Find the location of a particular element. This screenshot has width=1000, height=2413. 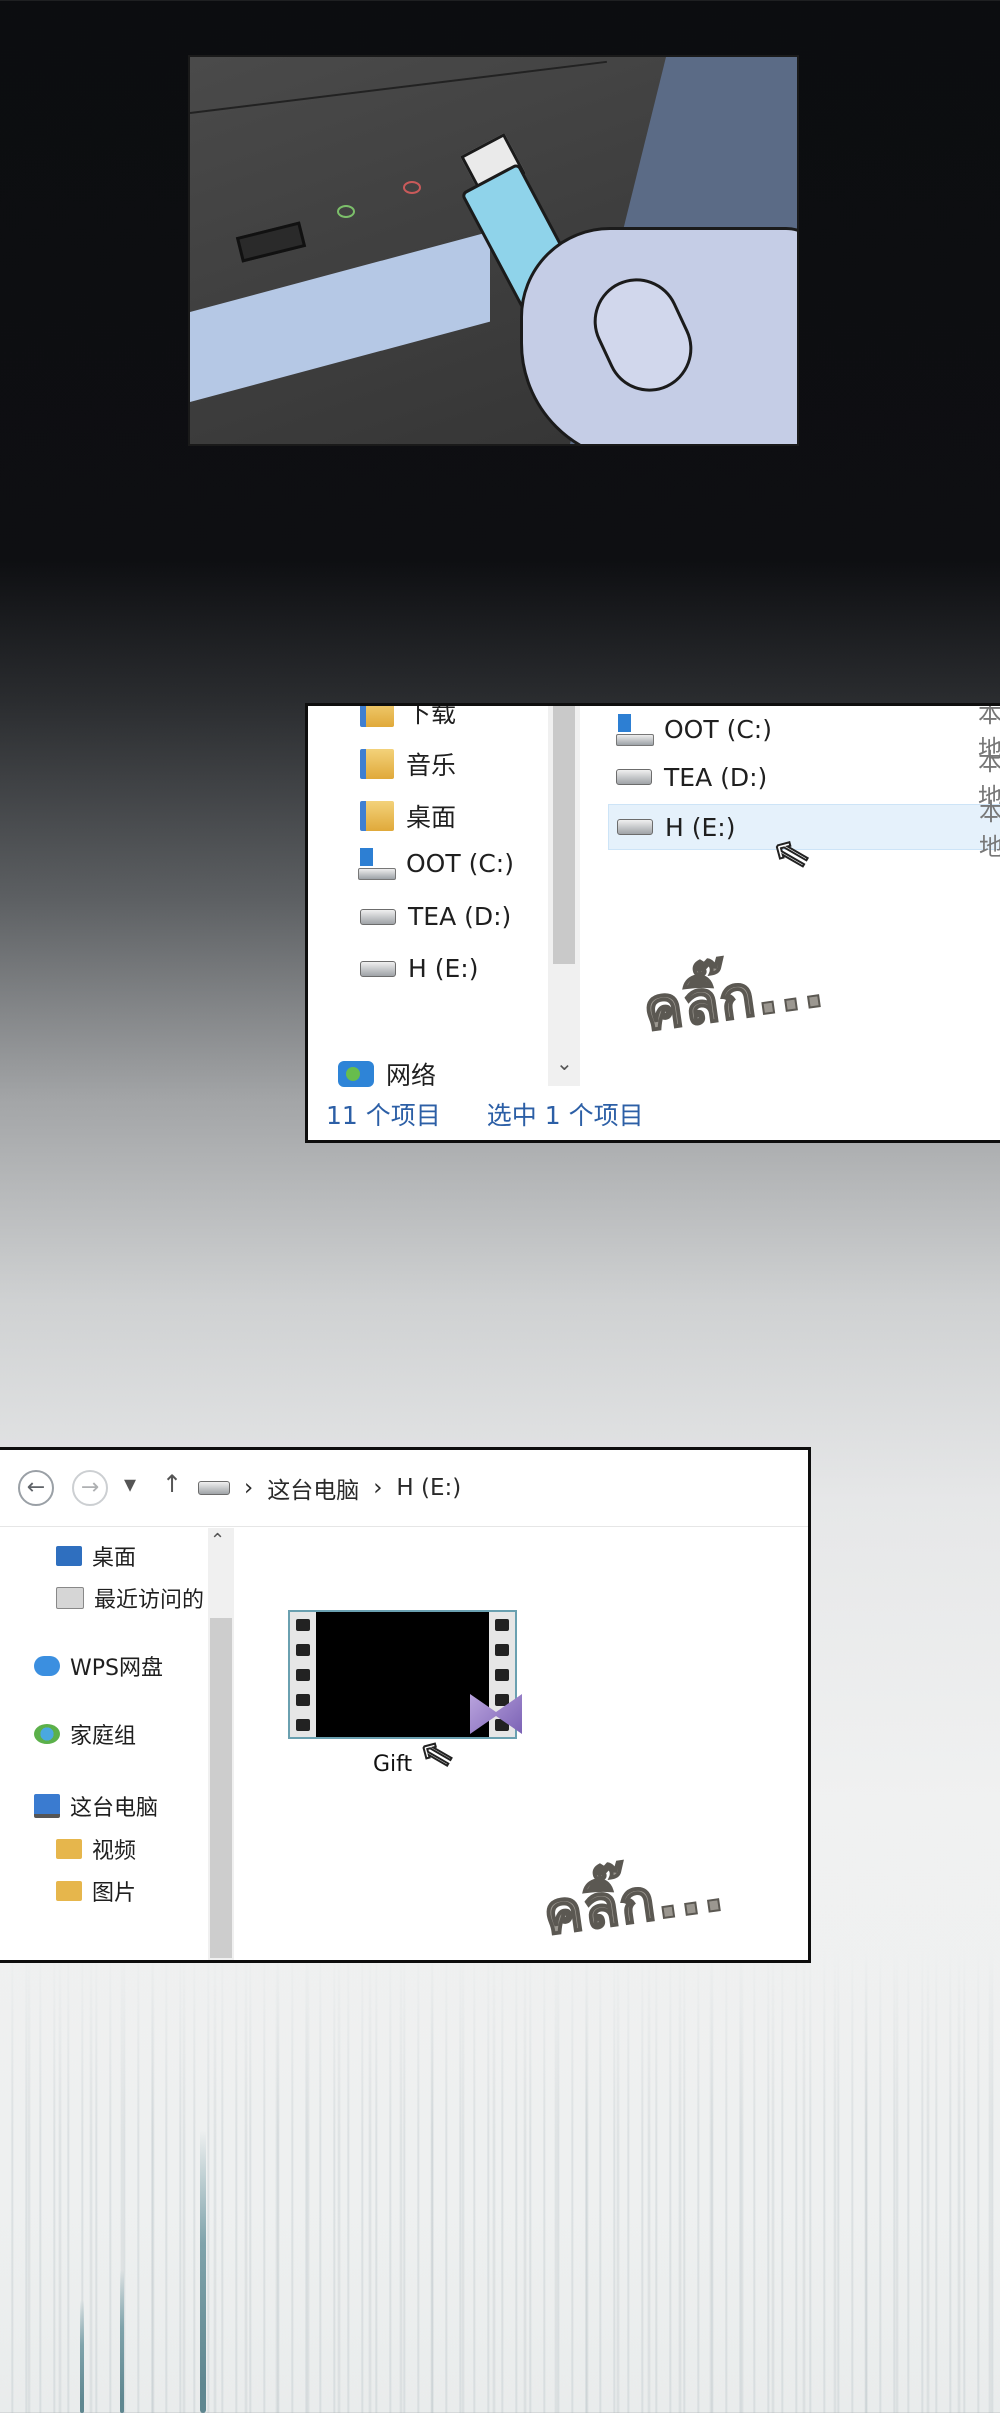

nav-item-pictures: 图片 is located at coordinates (96, 1891).